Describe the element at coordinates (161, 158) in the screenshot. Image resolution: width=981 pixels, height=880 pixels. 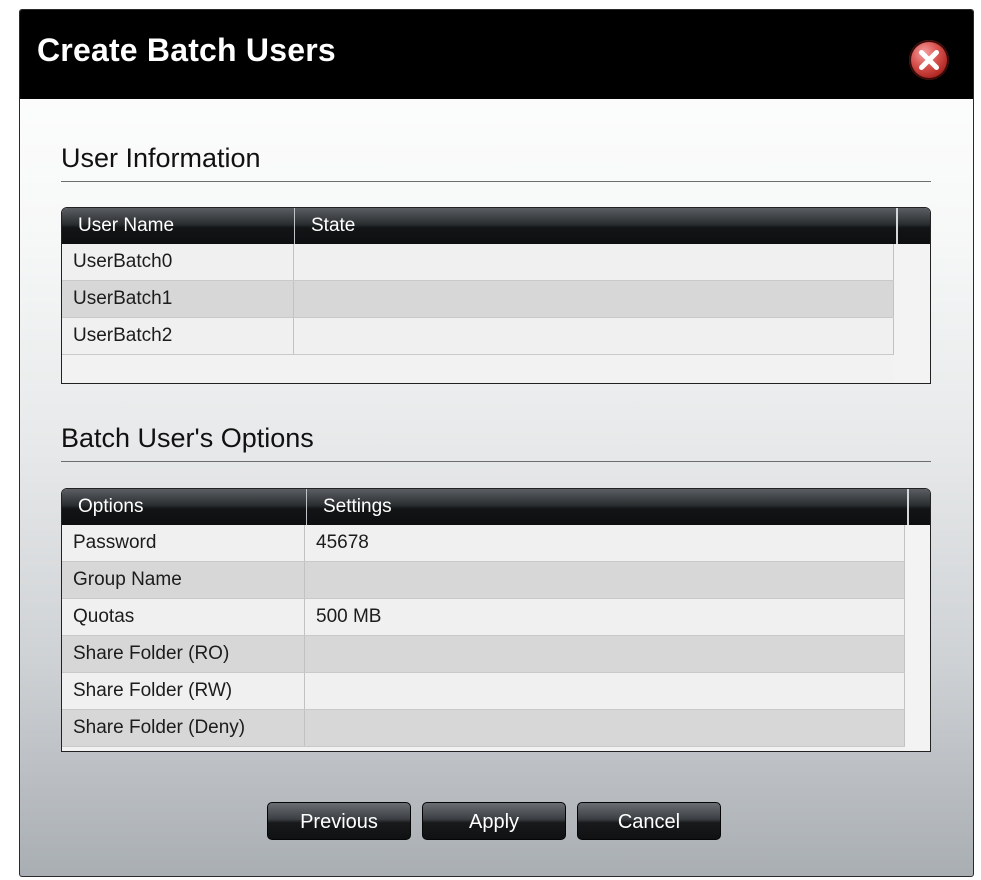
I see `user-information-heading: User Information` at that location.